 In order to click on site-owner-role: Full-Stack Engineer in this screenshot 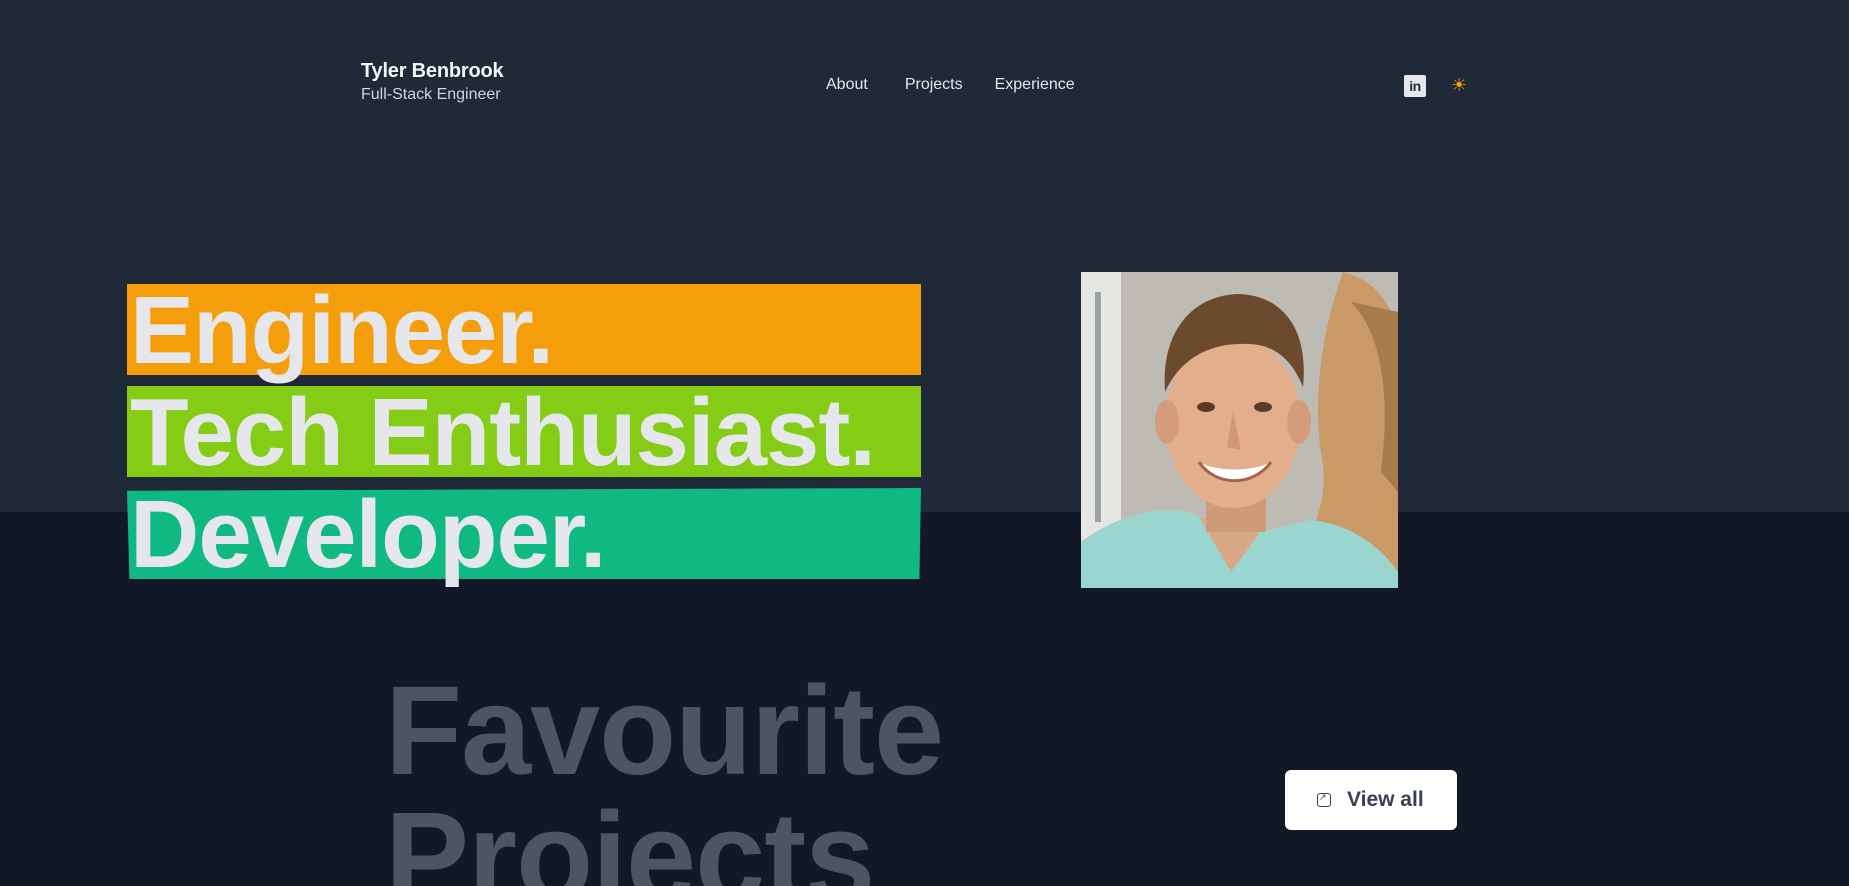, I will do `click(431, 94)`.